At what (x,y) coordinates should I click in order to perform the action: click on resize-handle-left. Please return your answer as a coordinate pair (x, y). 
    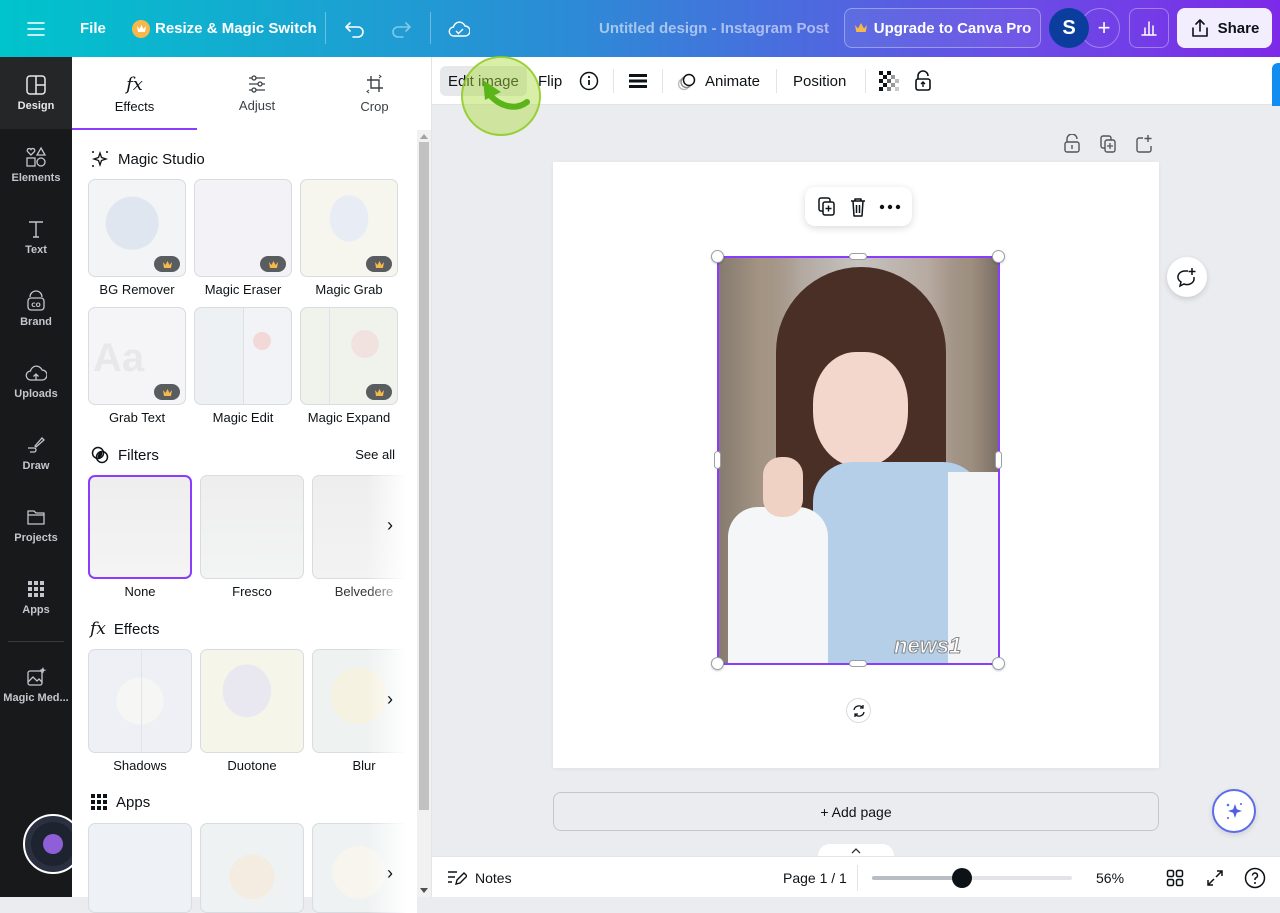
    Looking at the image, I should click on (717, 460).